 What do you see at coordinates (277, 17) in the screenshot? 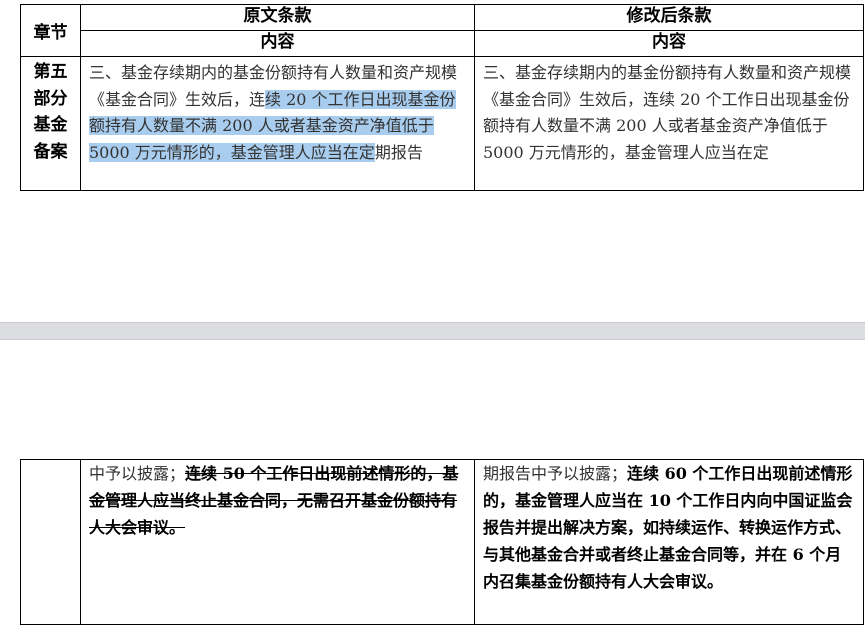
I see `original-clause-header: 原文条款` at bounding box center [277, 17].